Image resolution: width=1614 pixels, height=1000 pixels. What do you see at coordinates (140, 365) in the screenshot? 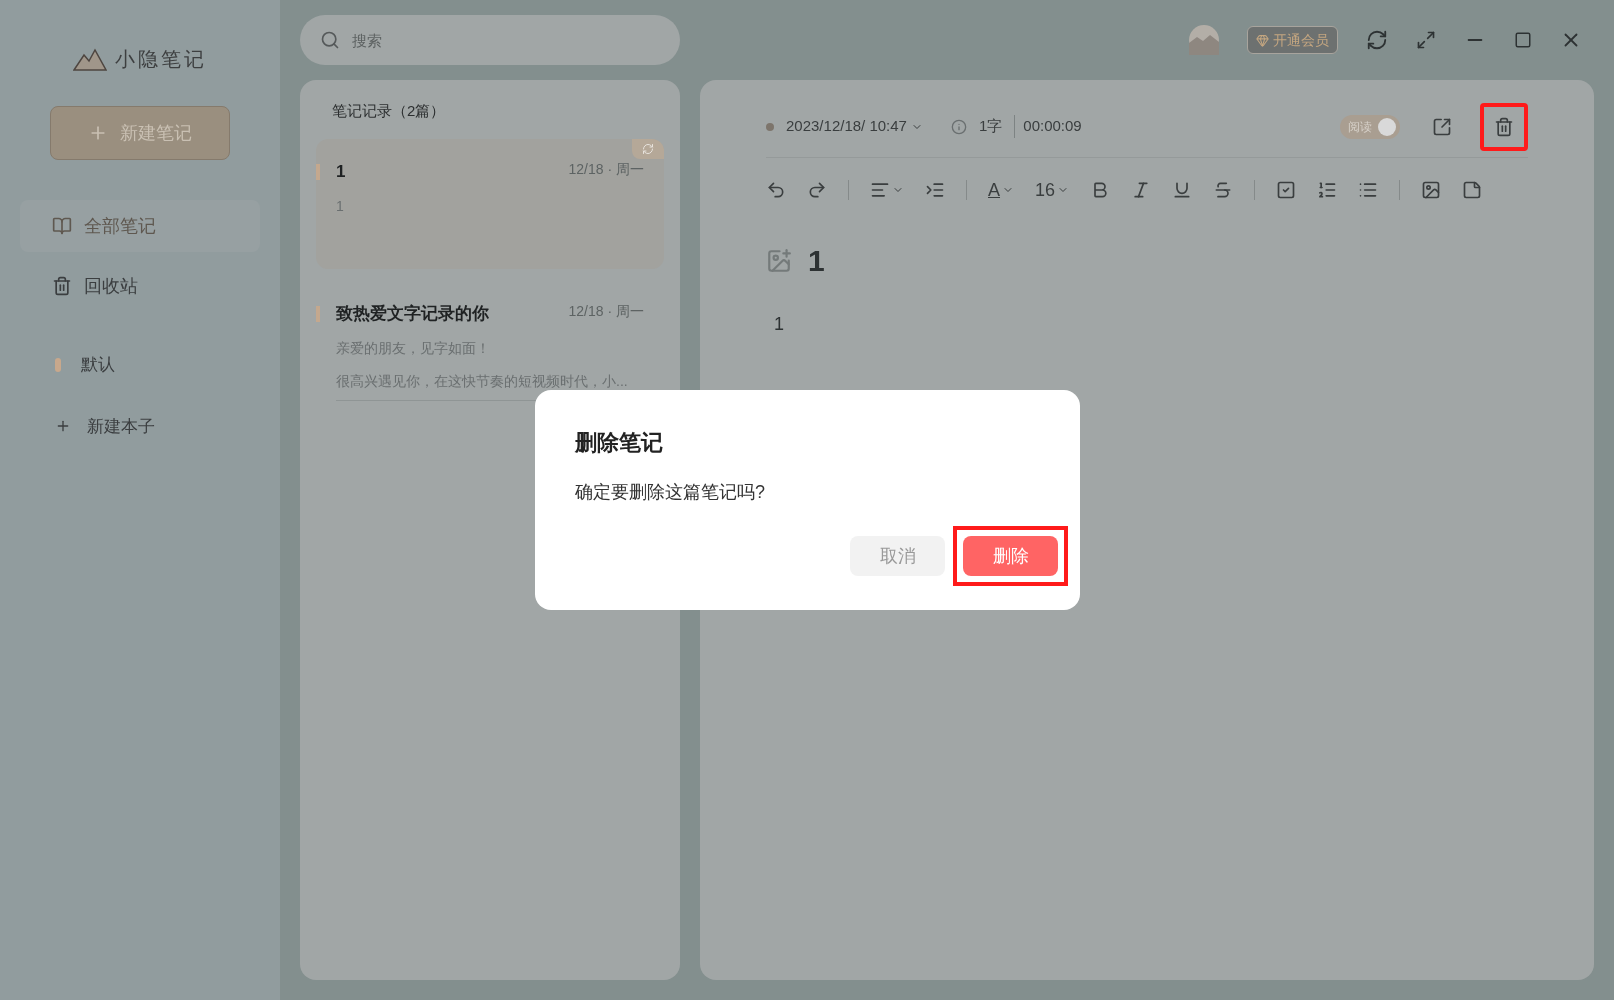
I see `notebook-item: 默认` at bounding box center [140, 365].